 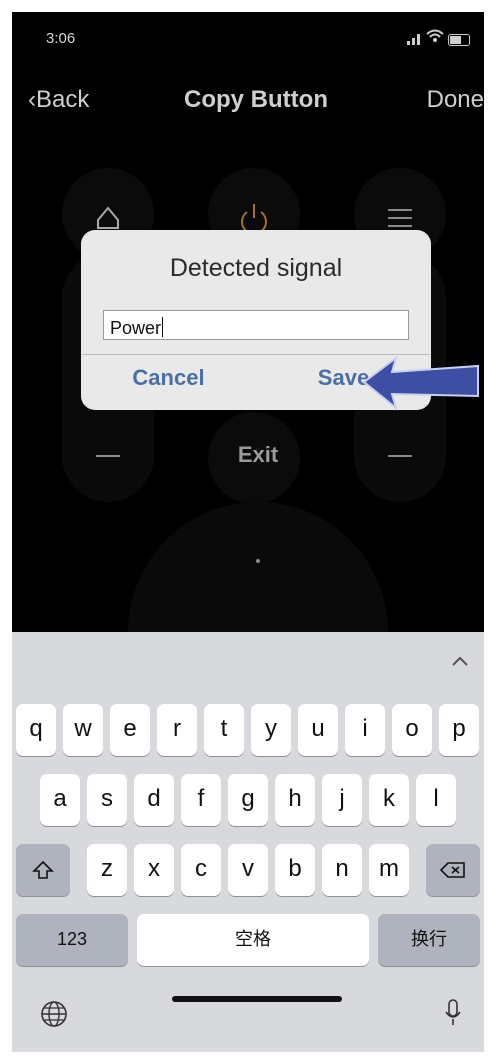 I want to click on signal-name-input: Power, so click(x=256, y=325).